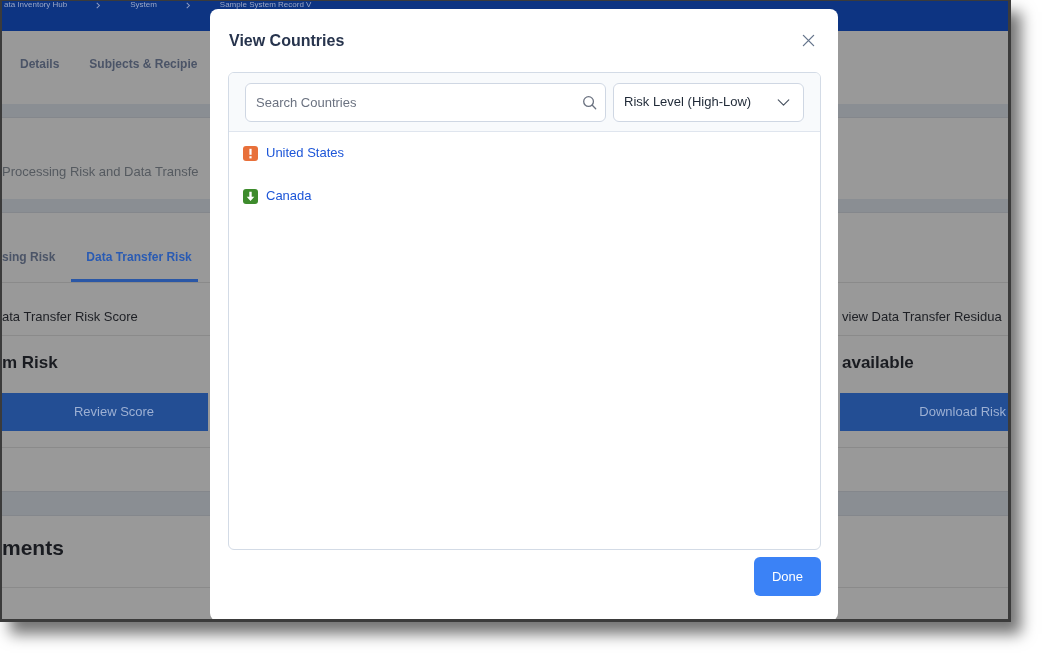  I want to click on dialog-title: View Countries, so click(287, 40).